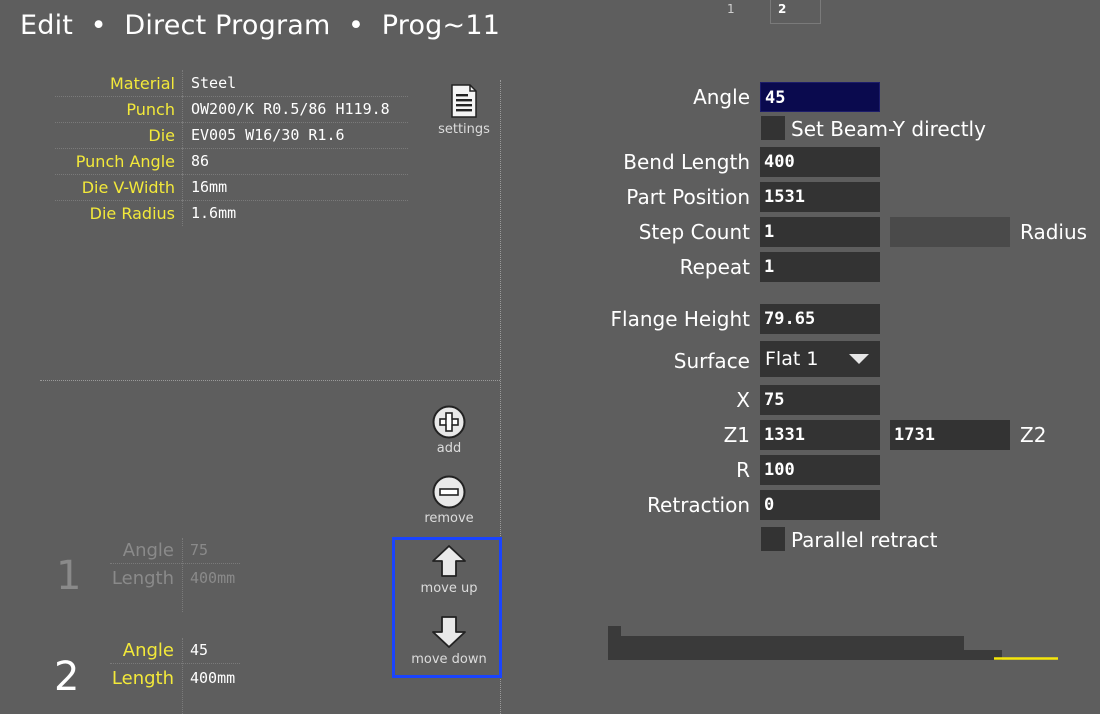  What do you see at coordinates (680, 319) in the screenshot?
I see `flange-height-label: Flange Height` at bounding box center [680, 319].